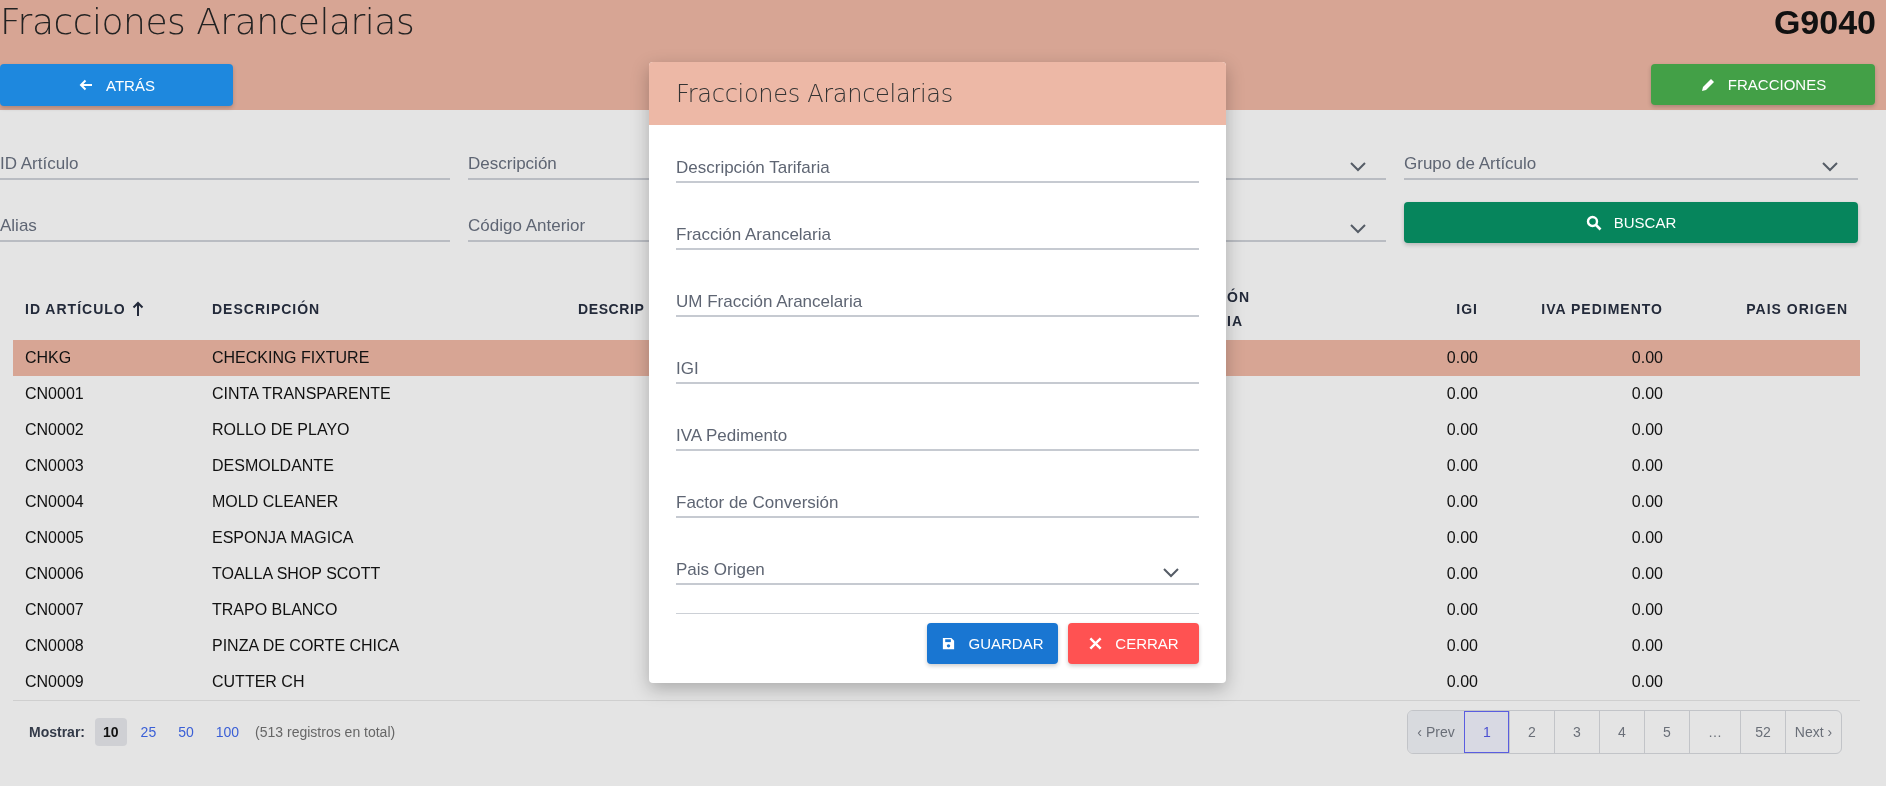  I want to click on table-cell: CHKG, so click(48, 358).